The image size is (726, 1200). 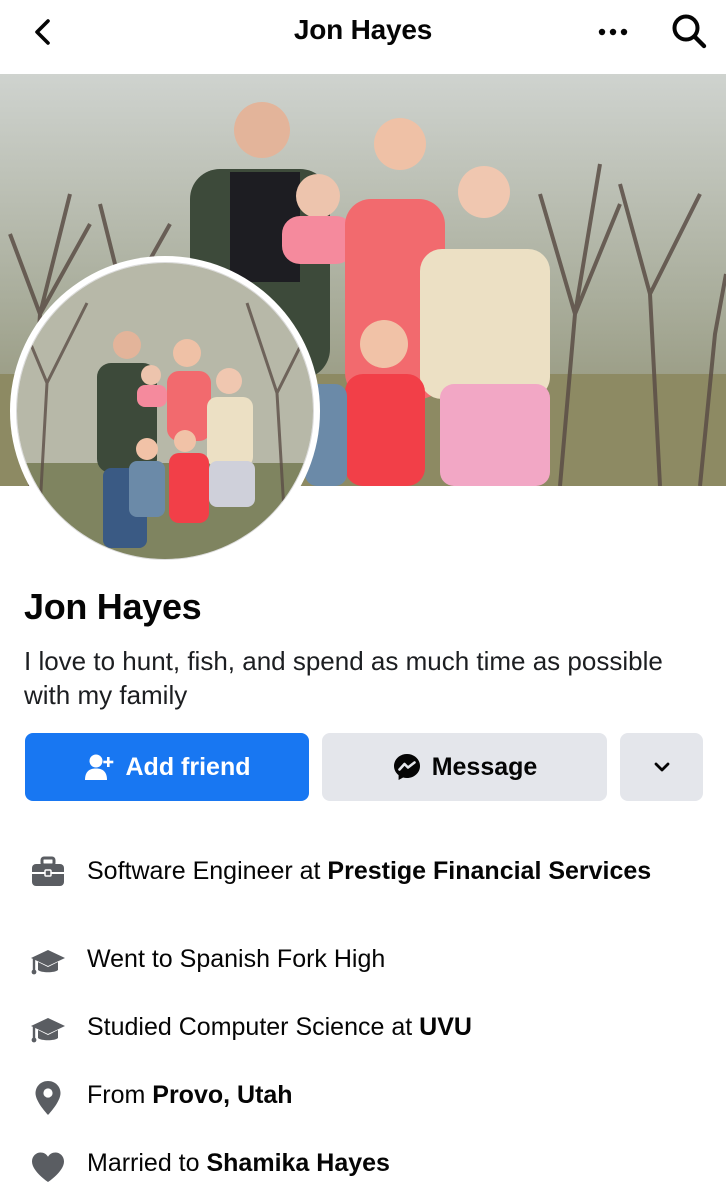 I want to click on detail-school-name: Spanish Fork High, so click(x=283, y=959).